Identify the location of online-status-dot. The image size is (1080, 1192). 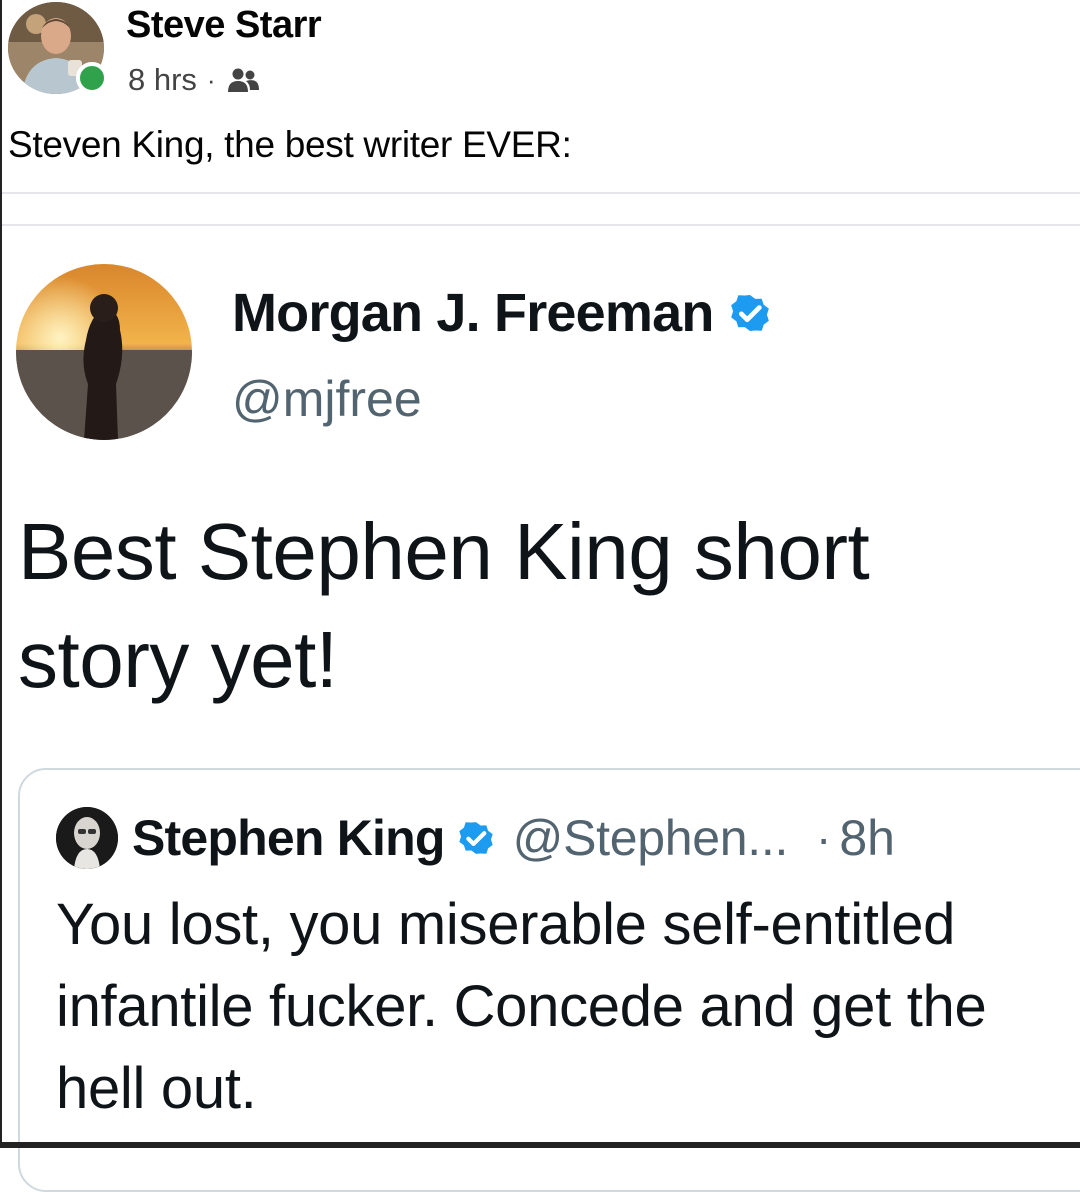
(92, 78).